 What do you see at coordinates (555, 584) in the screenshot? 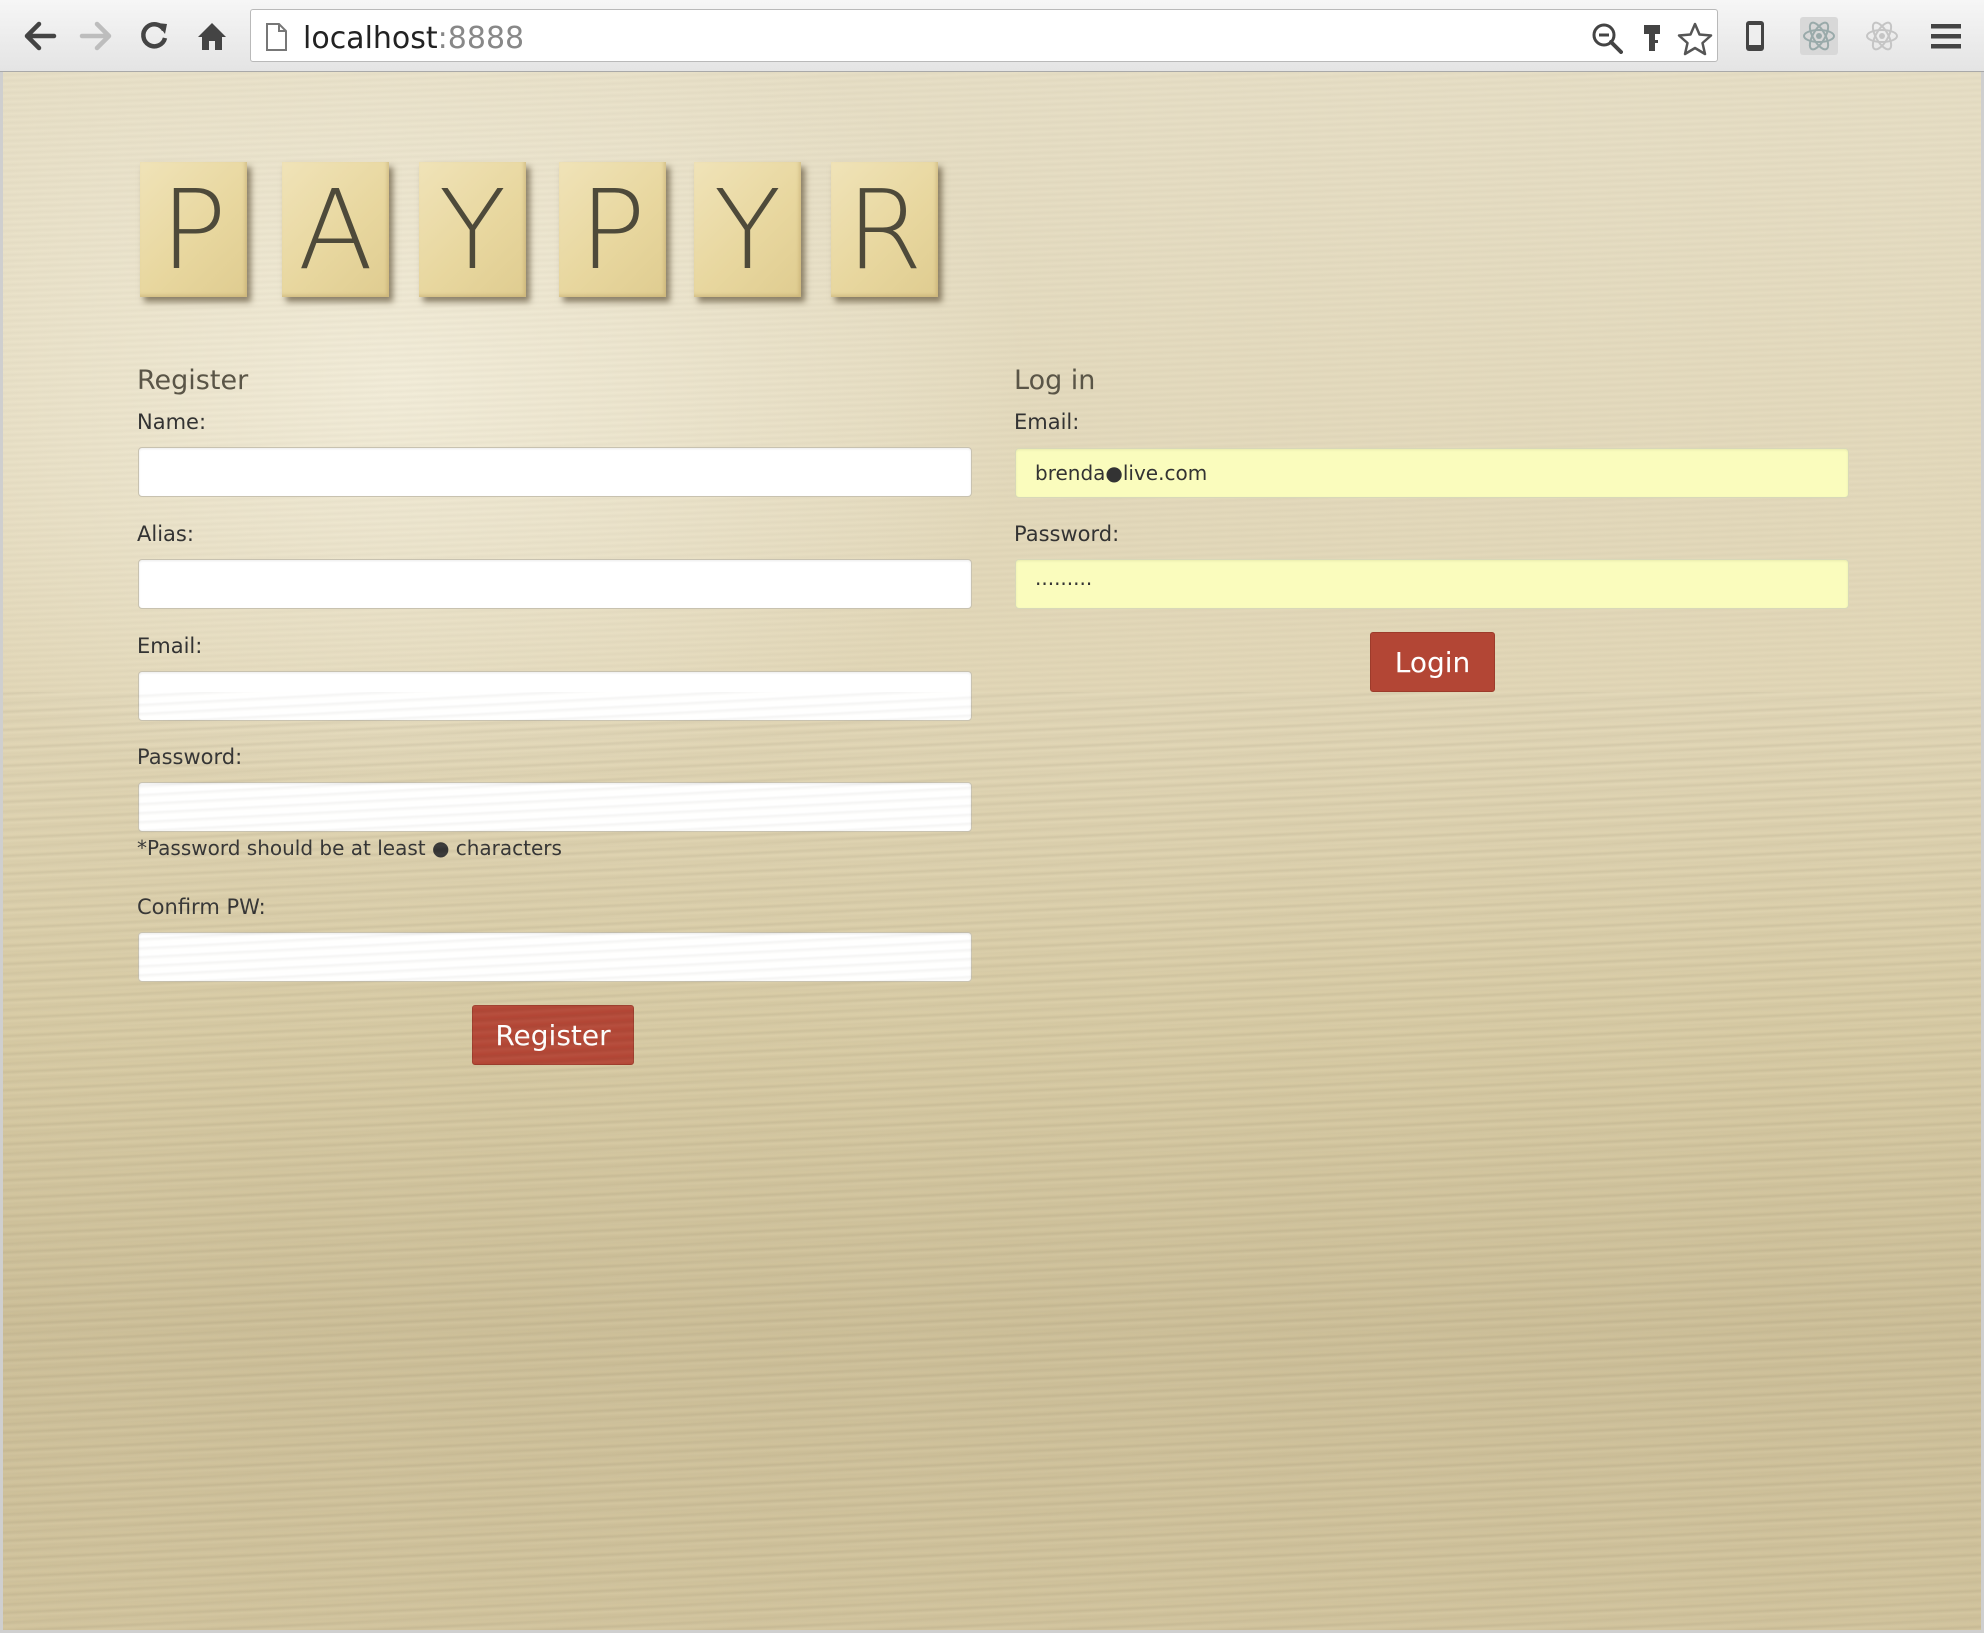
I see `register-alias-input` at bounding box center [555, 584].